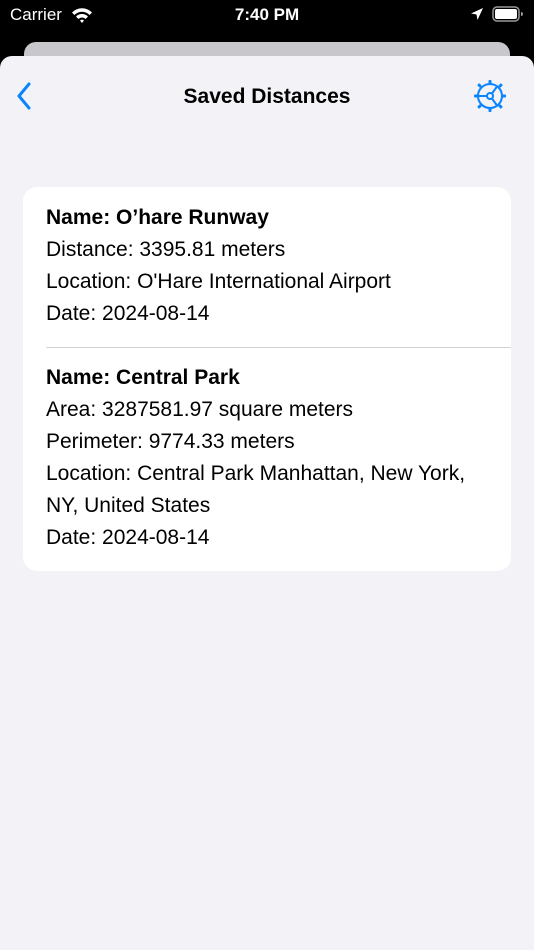 The height and width of the screenshot is (950, 534). I want to click on steering-wheel-gear-icon, so click(490, 98).